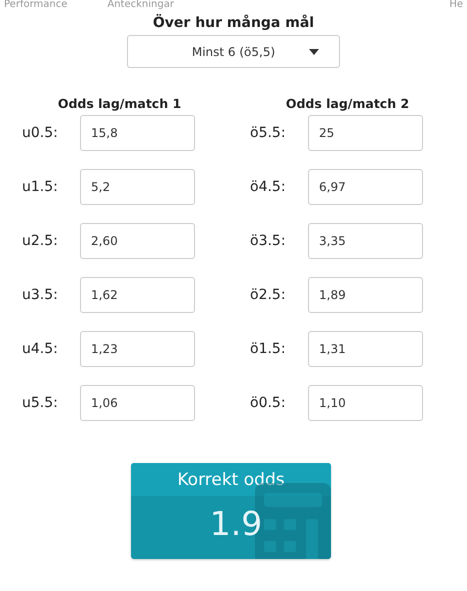  I want to click on odds-input: 3,35, so click(365, 241).